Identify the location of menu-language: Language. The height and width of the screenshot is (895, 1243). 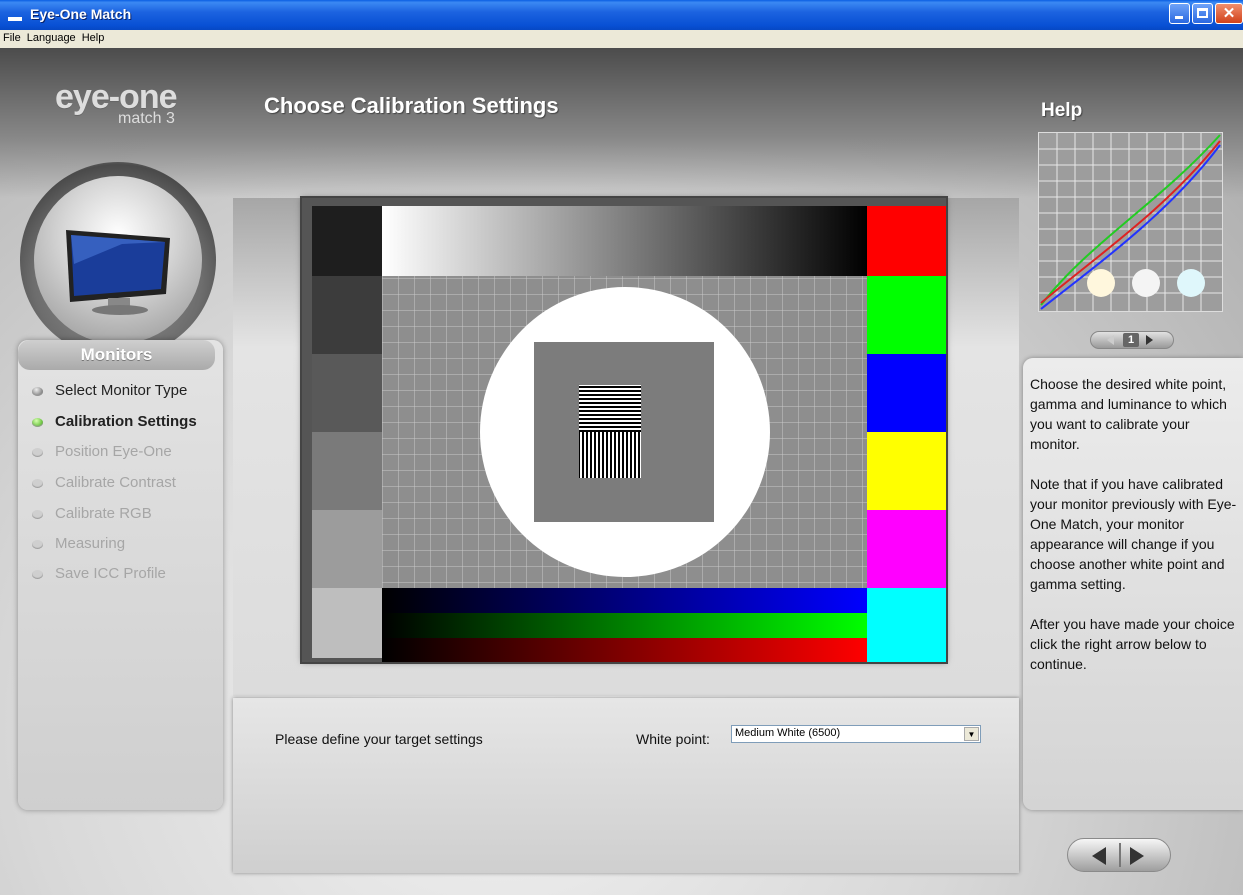
(51, 37).